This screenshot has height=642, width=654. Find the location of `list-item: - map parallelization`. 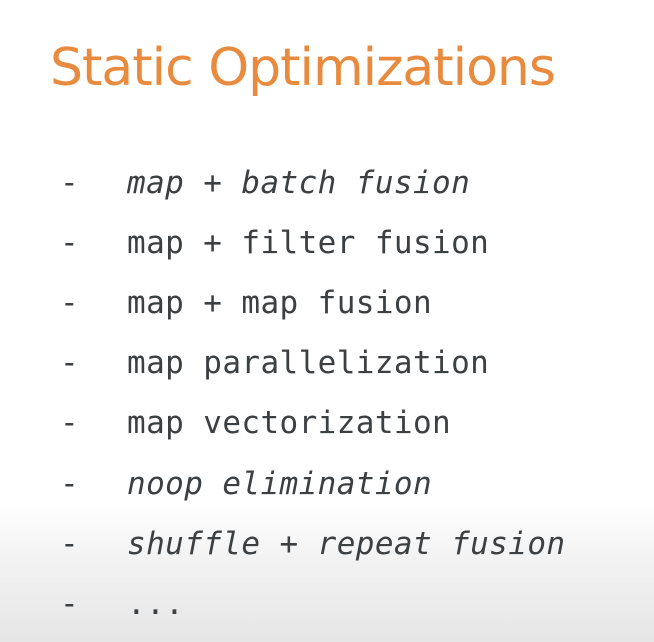

list-item: - map parallelization is located at coordinates (327, 363).